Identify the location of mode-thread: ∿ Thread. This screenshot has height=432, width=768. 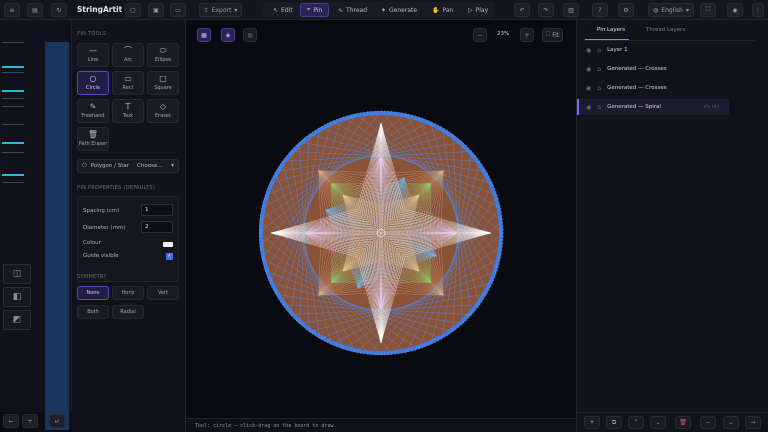
(352, 10).